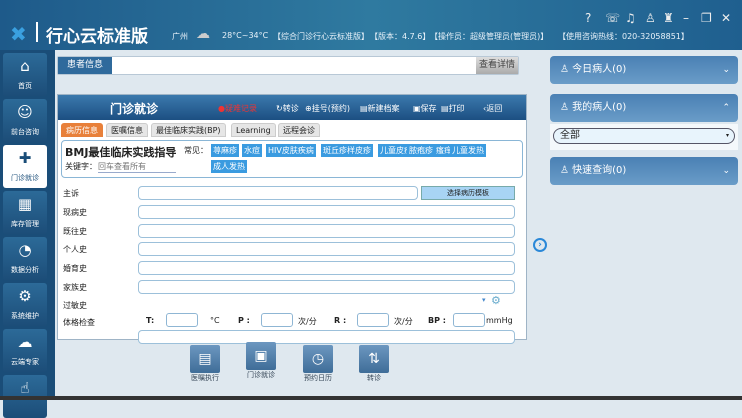 Image resolution: width=742 pixels, height=418 pixels. What do you see at coordinates (25, 296) in the screenshot?
I see `sidebar-icon: ⚙` at bounding box center [25, 296].